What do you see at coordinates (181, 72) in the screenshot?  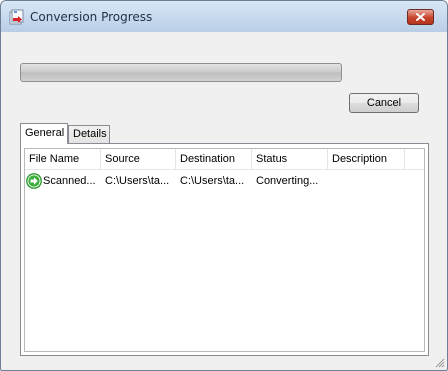 I see `conversion-progress-bar` at bounding box center [181, 72].